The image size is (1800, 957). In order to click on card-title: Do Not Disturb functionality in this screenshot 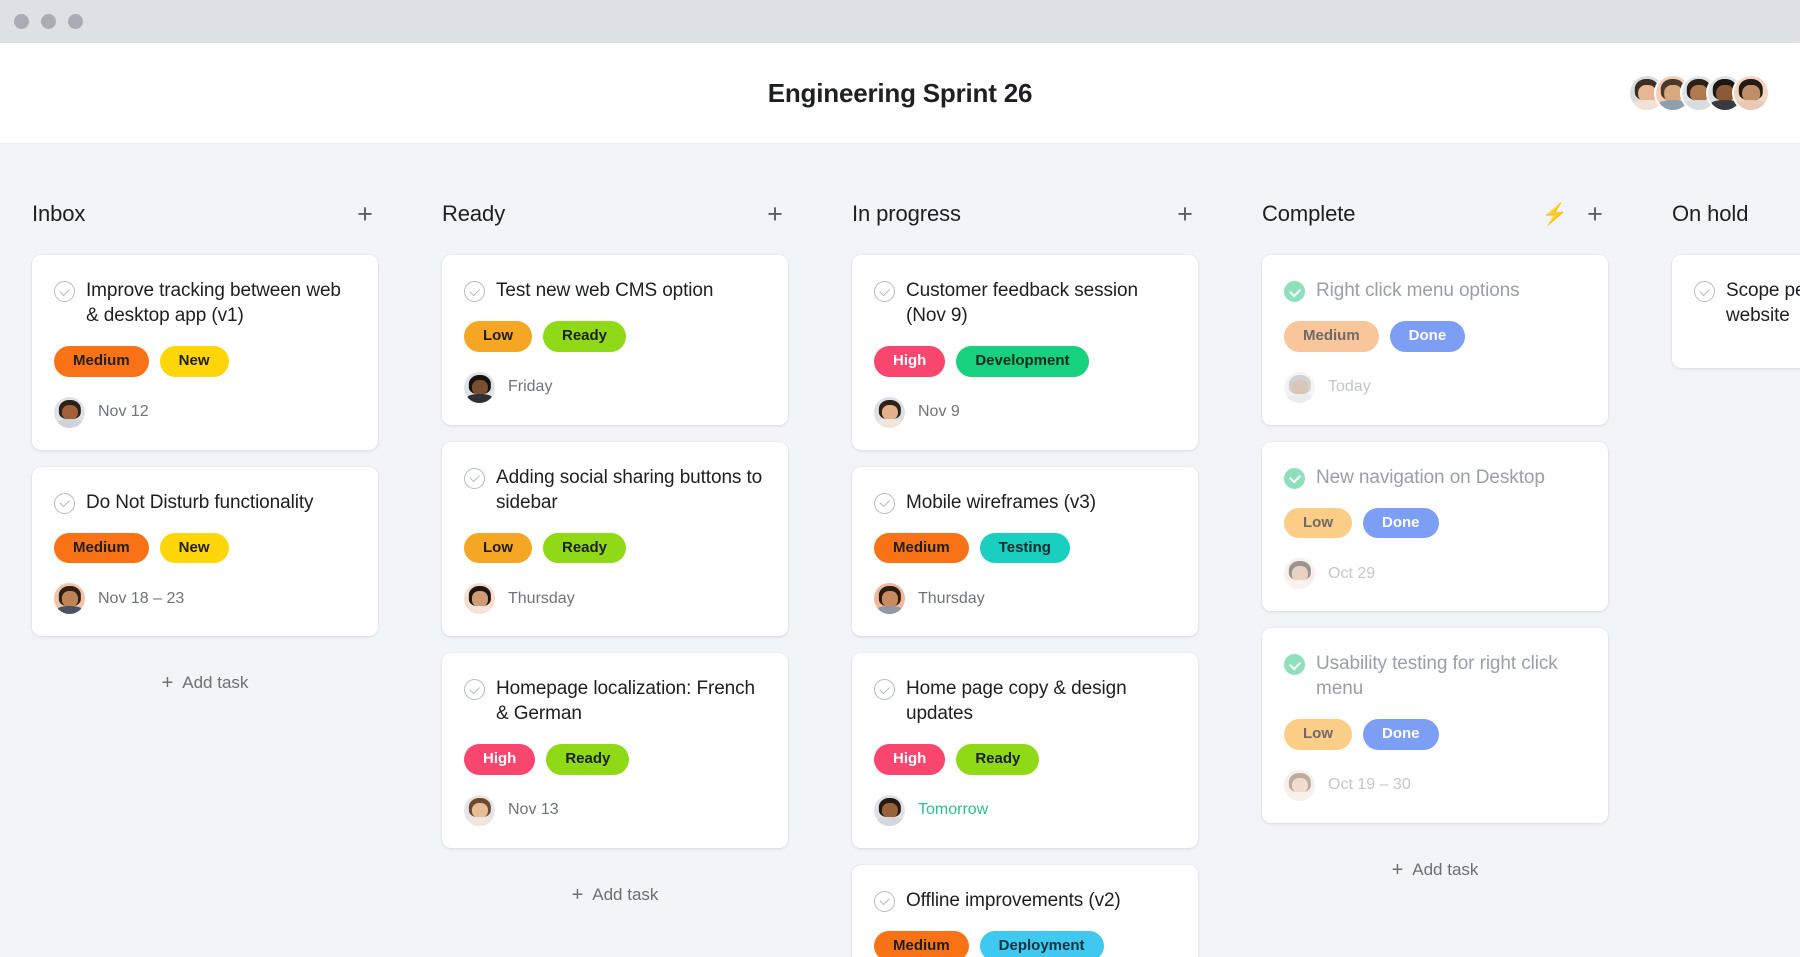, I will do `click(200, 502)`.